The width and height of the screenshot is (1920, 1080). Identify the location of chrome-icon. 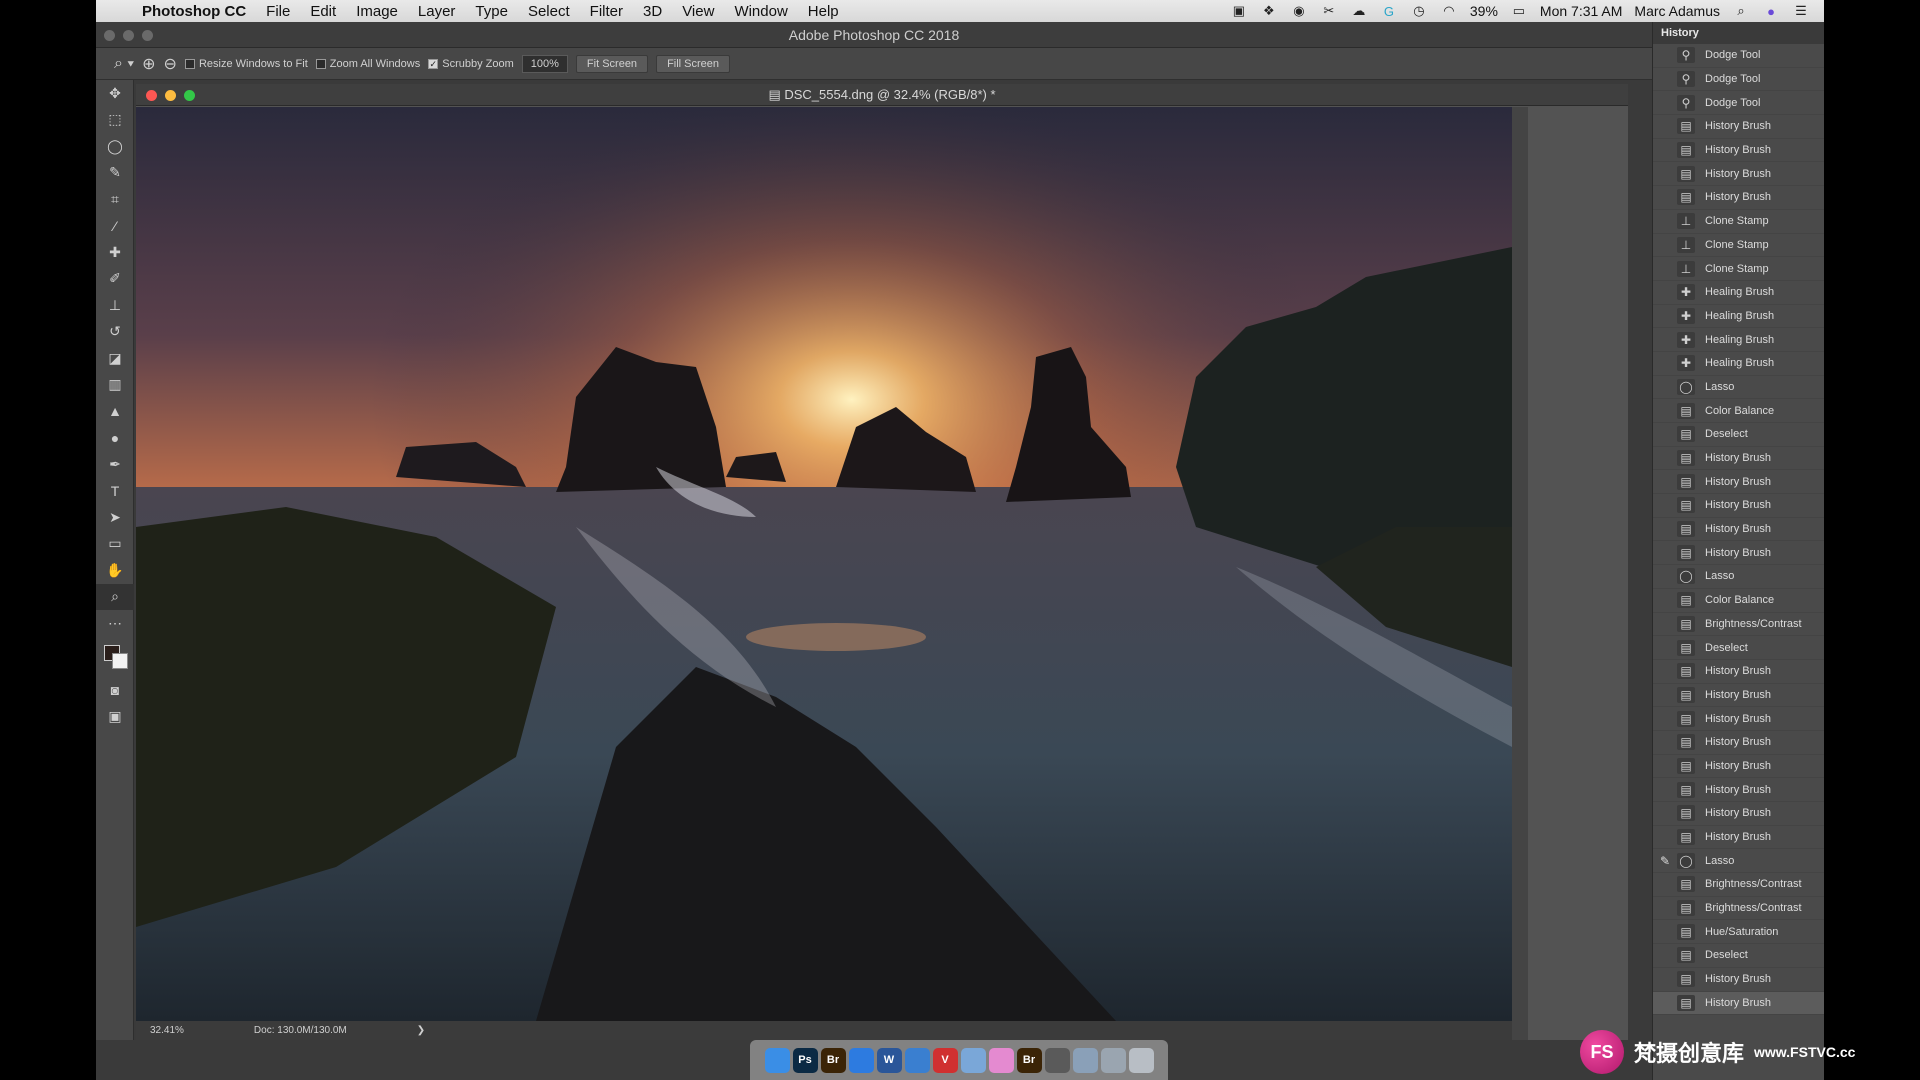
(917, 1060).